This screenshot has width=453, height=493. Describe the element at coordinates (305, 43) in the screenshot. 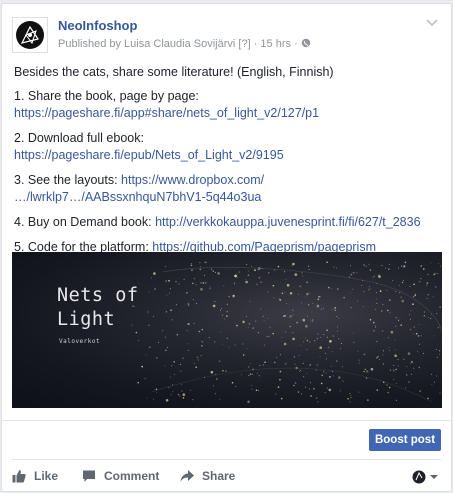

I see `globe-icon` at that location.